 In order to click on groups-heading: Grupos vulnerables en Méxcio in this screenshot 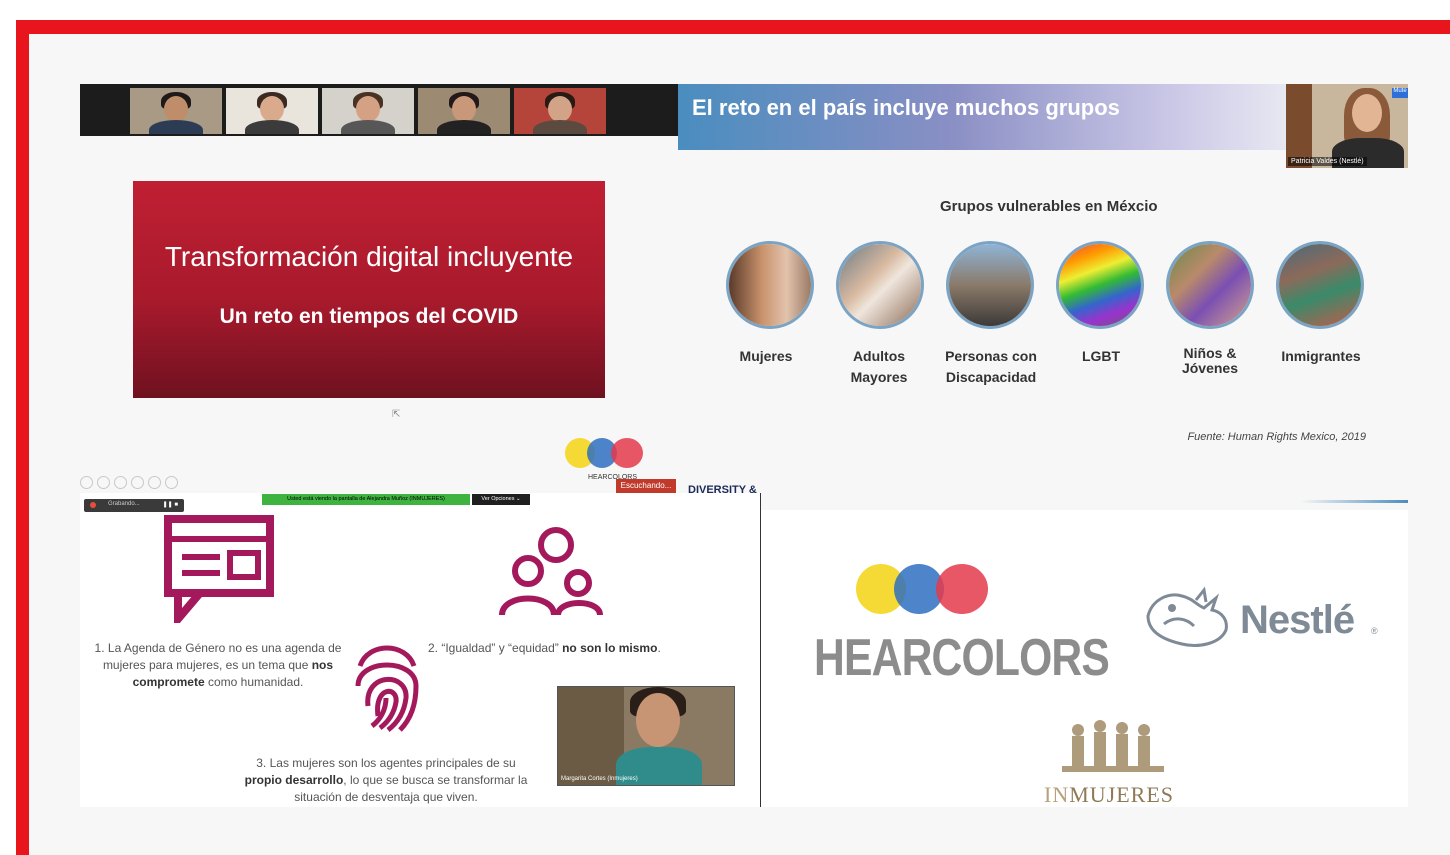, I will do `click(1049, 206)`.